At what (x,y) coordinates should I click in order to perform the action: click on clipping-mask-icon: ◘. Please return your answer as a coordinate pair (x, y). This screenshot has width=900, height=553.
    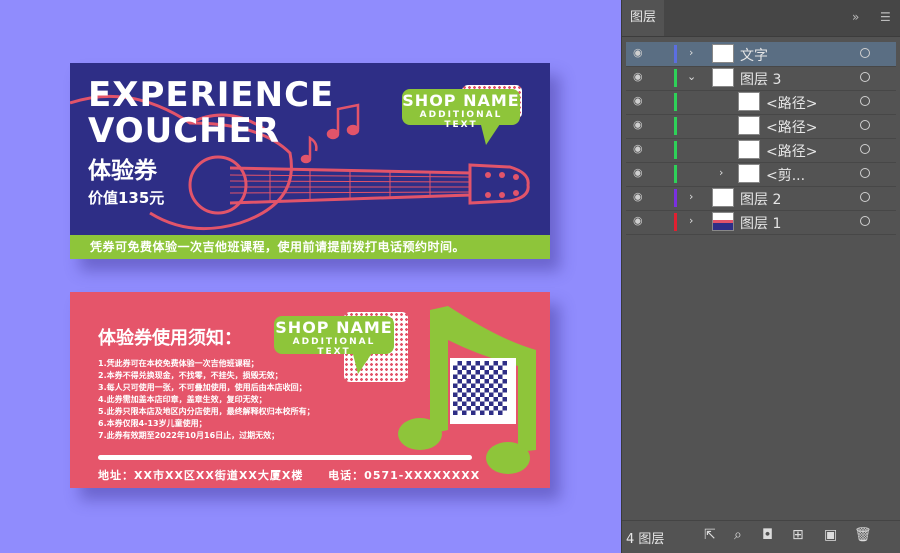
    Looking at the image, I should click on (767, 535).